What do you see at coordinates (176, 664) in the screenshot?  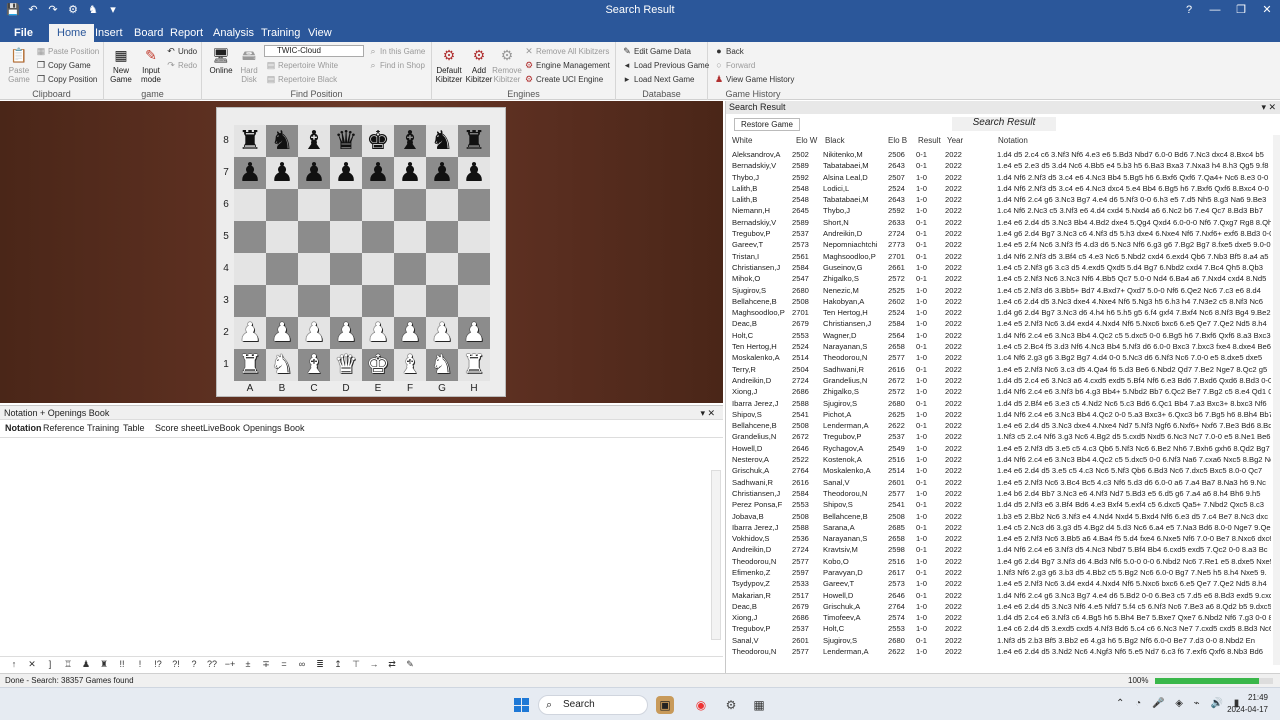 I see `annotation-symbol-button: ?!` at bounding box center [176, 664].